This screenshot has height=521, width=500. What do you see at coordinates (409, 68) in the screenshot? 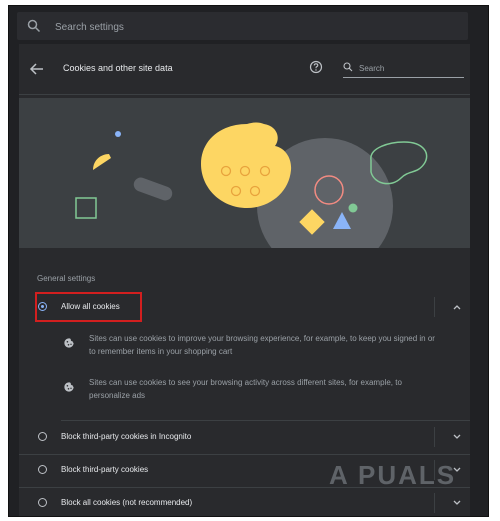
I see `page-search-input` at bounding box center [409, 68].